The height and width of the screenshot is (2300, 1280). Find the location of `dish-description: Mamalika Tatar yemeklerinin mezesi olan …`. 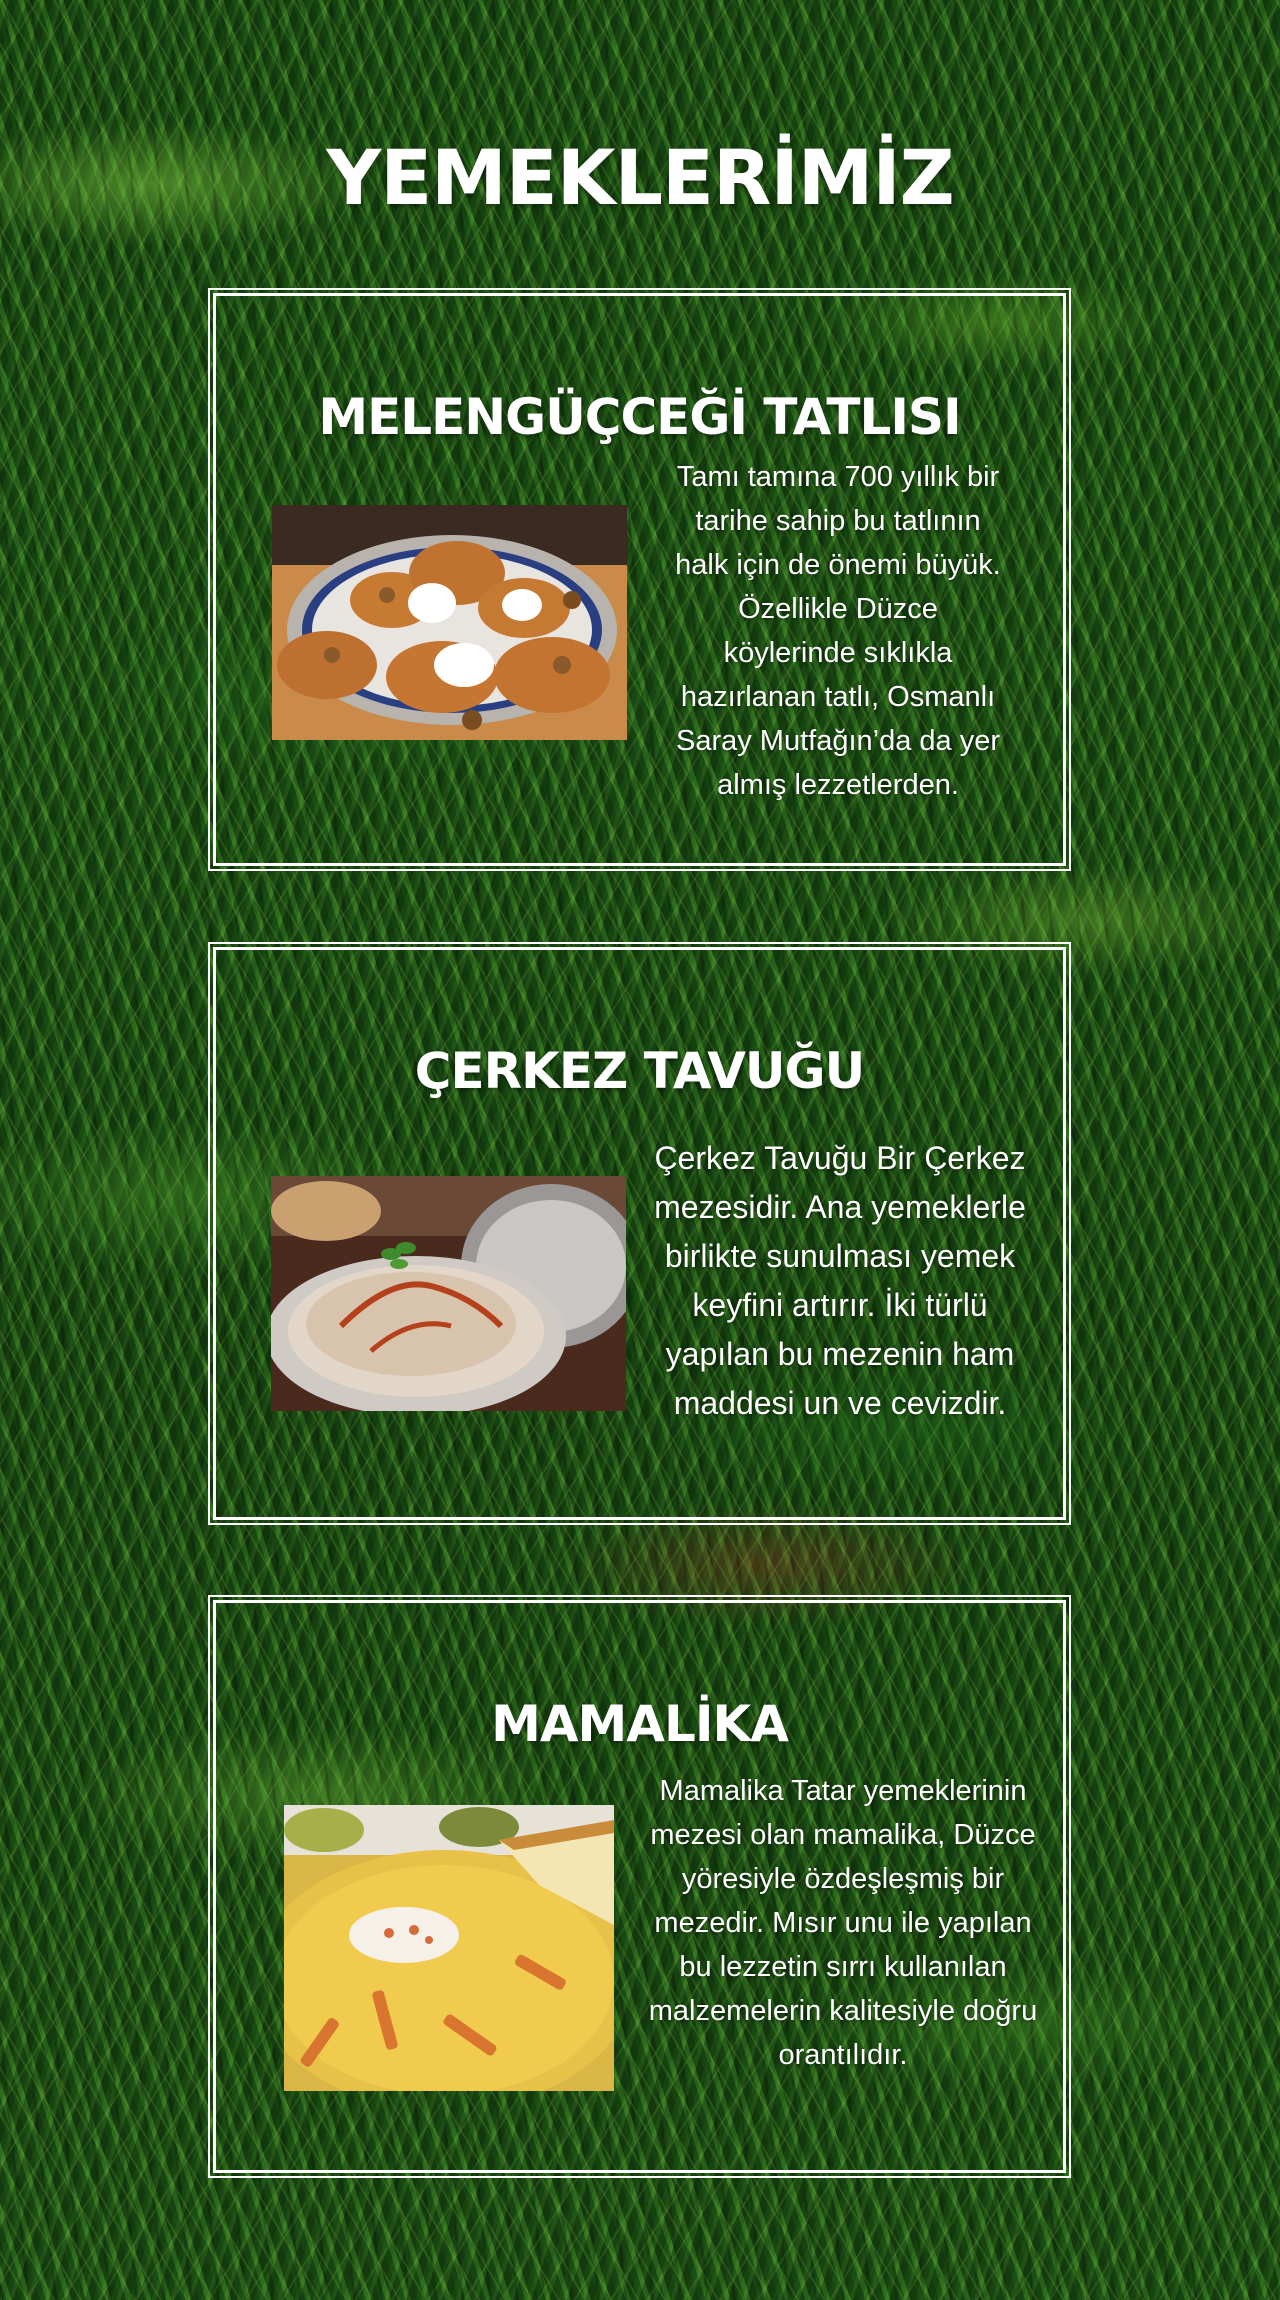

dish-description: Mamalika Tatar yemeklerinin mezesi olan … is located at coordinates (843, 1923).